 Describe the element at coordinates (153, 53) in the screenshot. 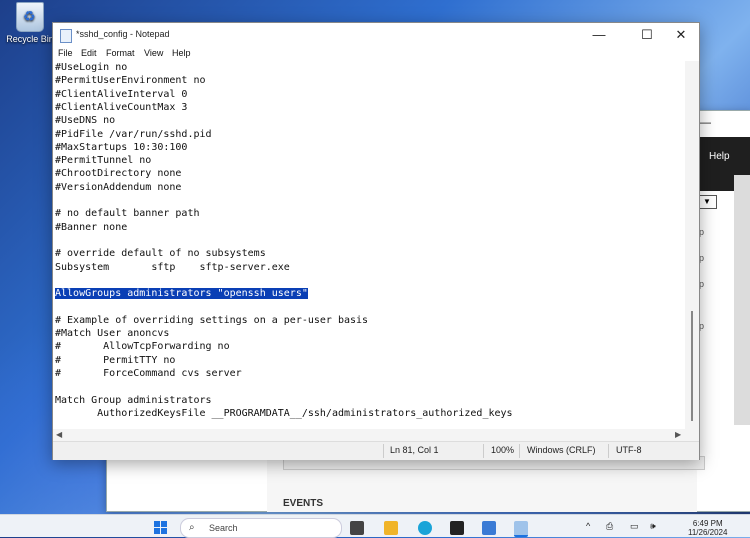

I see `menu-view: View` at that location.